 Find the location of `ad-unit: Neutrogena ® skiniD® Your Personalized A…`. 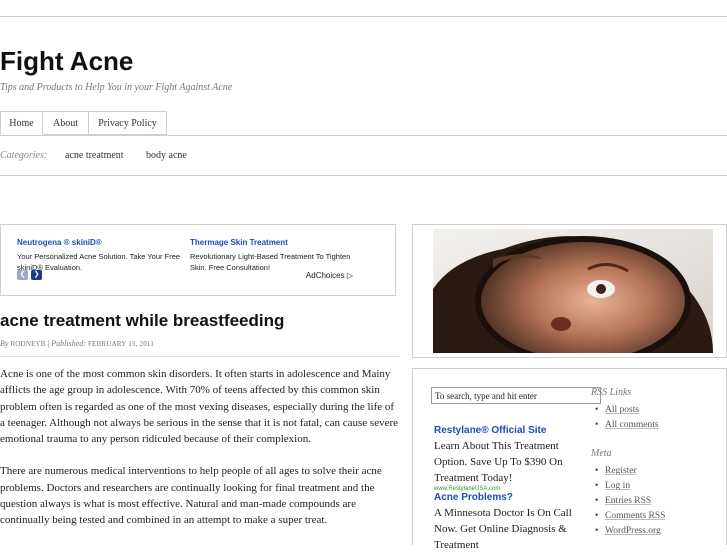

ad-unit: Neutrogena ® skiniD® Your Personalized A… is located at coordinates (99, 255).